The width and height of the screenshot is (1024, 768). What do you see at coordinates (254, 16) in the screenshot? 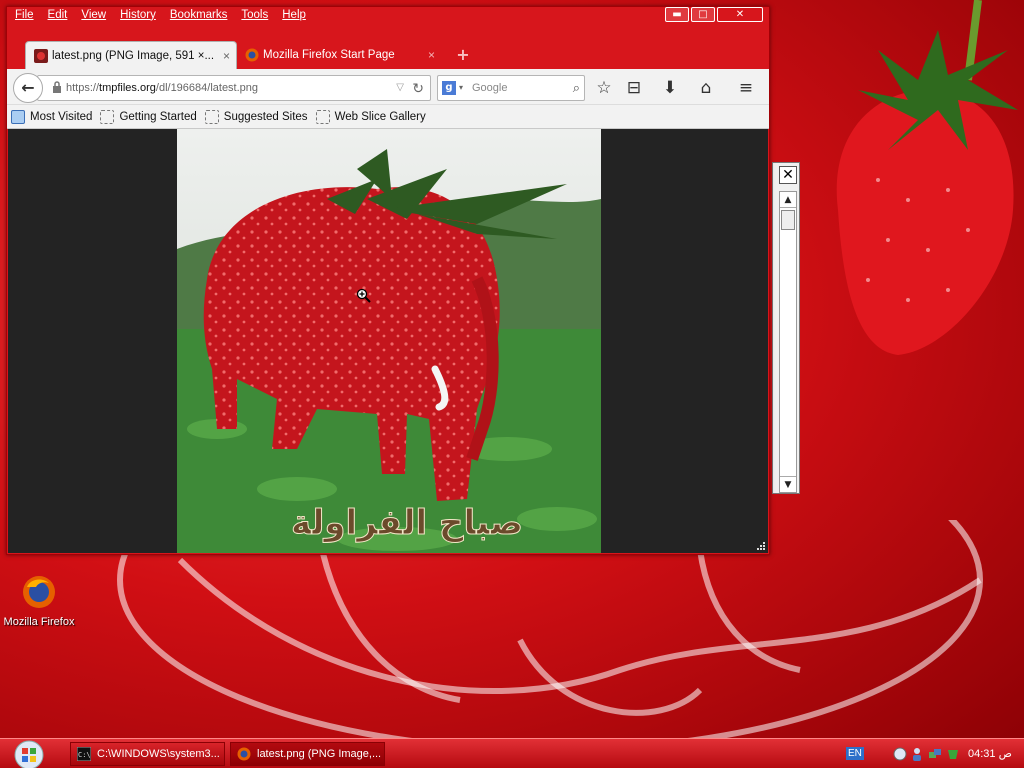
I see `menu-tools: Tools` at bounding box center [254, 16].